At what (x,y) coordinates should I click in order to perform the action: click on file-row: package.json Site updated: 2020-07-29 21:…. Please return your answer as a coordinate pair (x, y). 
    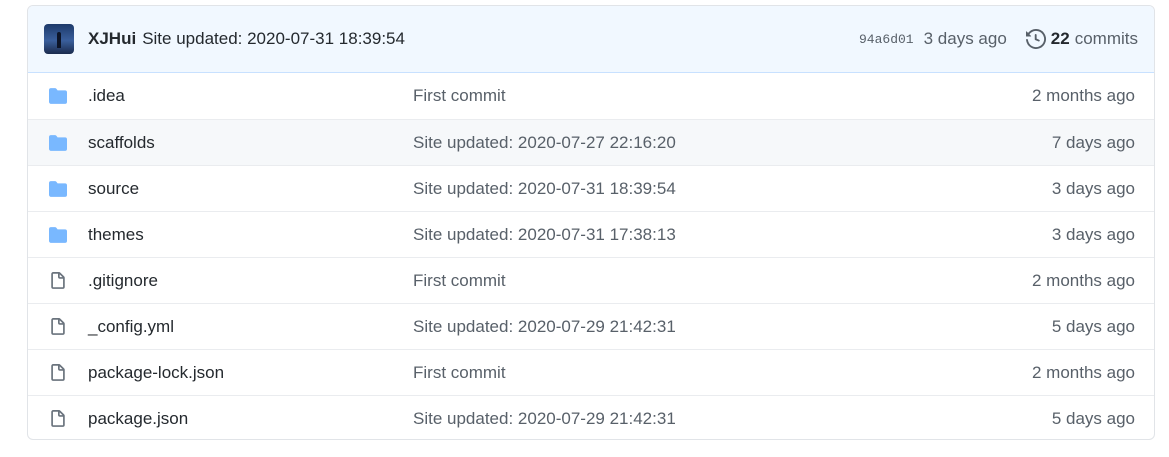
    Looking at the image, I should click on (591, 417).